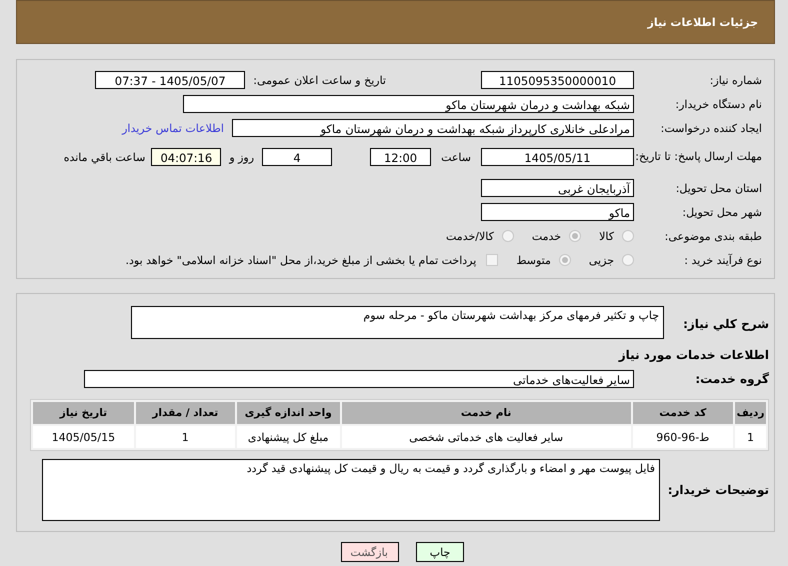  Describe the element at coordinates (711, 128) in the screenshot. I see `field-label: ایجاد کننده درخواست:` at that location.